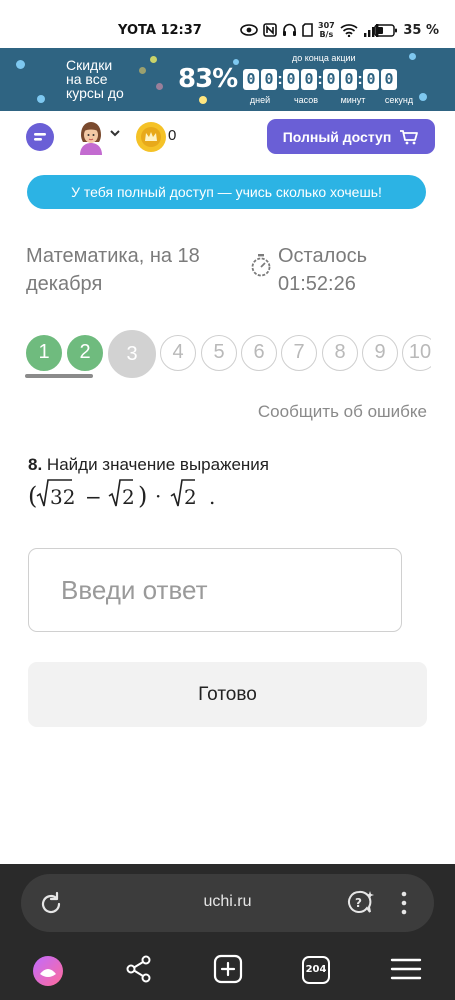 The width and height of the screenshot is (455, 1000). What do you see at coordinates (85, 353) in the screenshot?
I see `question-nav-2: 2` at bounding box center [85, 353].